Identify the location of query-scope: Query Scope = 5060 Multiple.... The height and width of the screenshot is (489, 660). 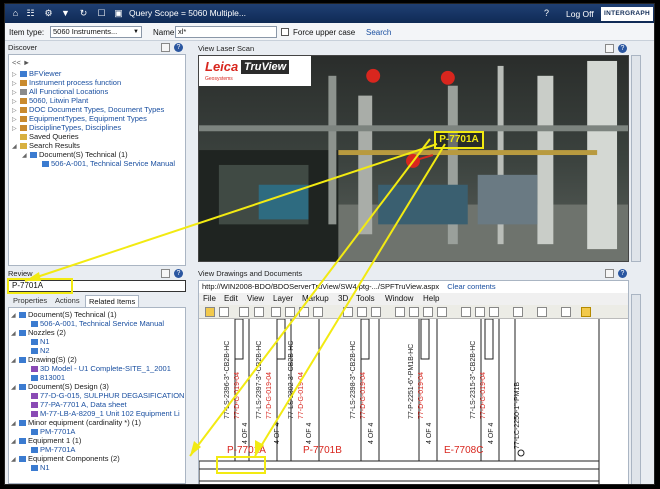
(187, 13).